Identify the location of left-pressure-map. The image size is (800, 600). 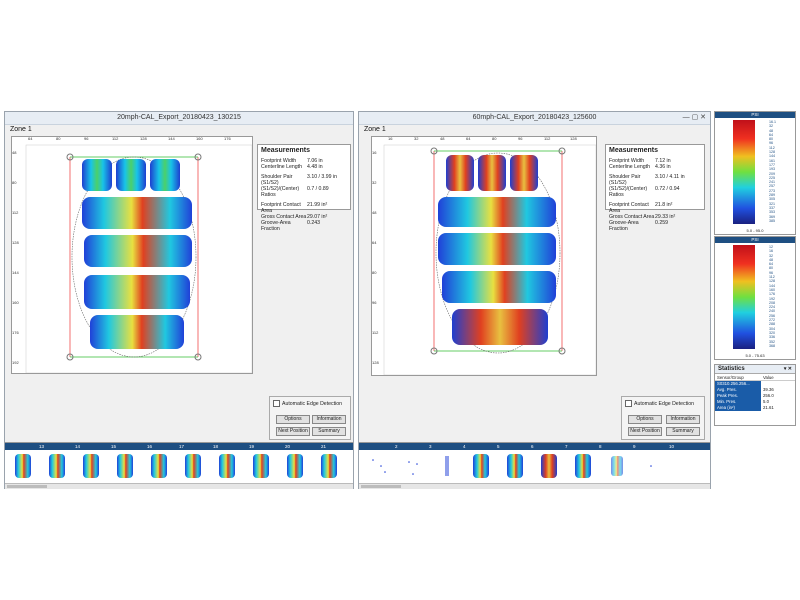
(132, 255).